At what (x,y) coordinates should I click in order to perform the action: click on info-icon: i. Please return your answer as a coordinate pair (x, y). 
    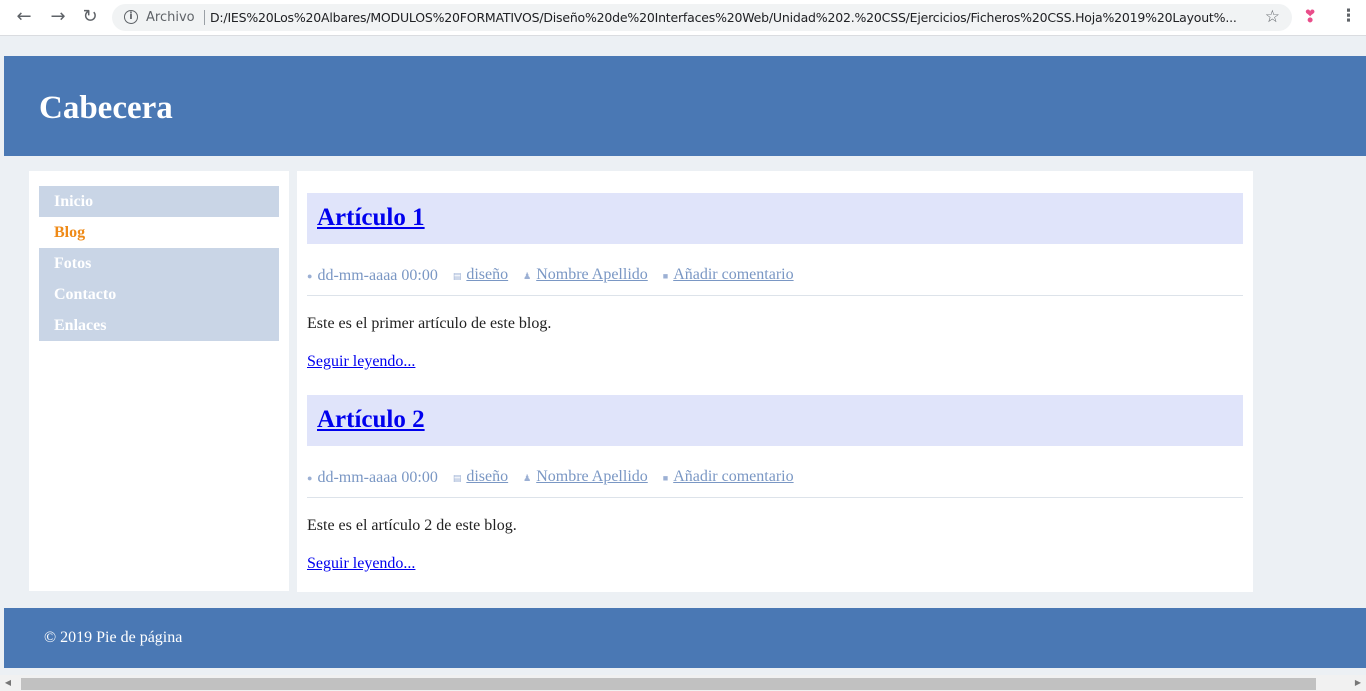
    Looking at the image, I should click on (131, 17).